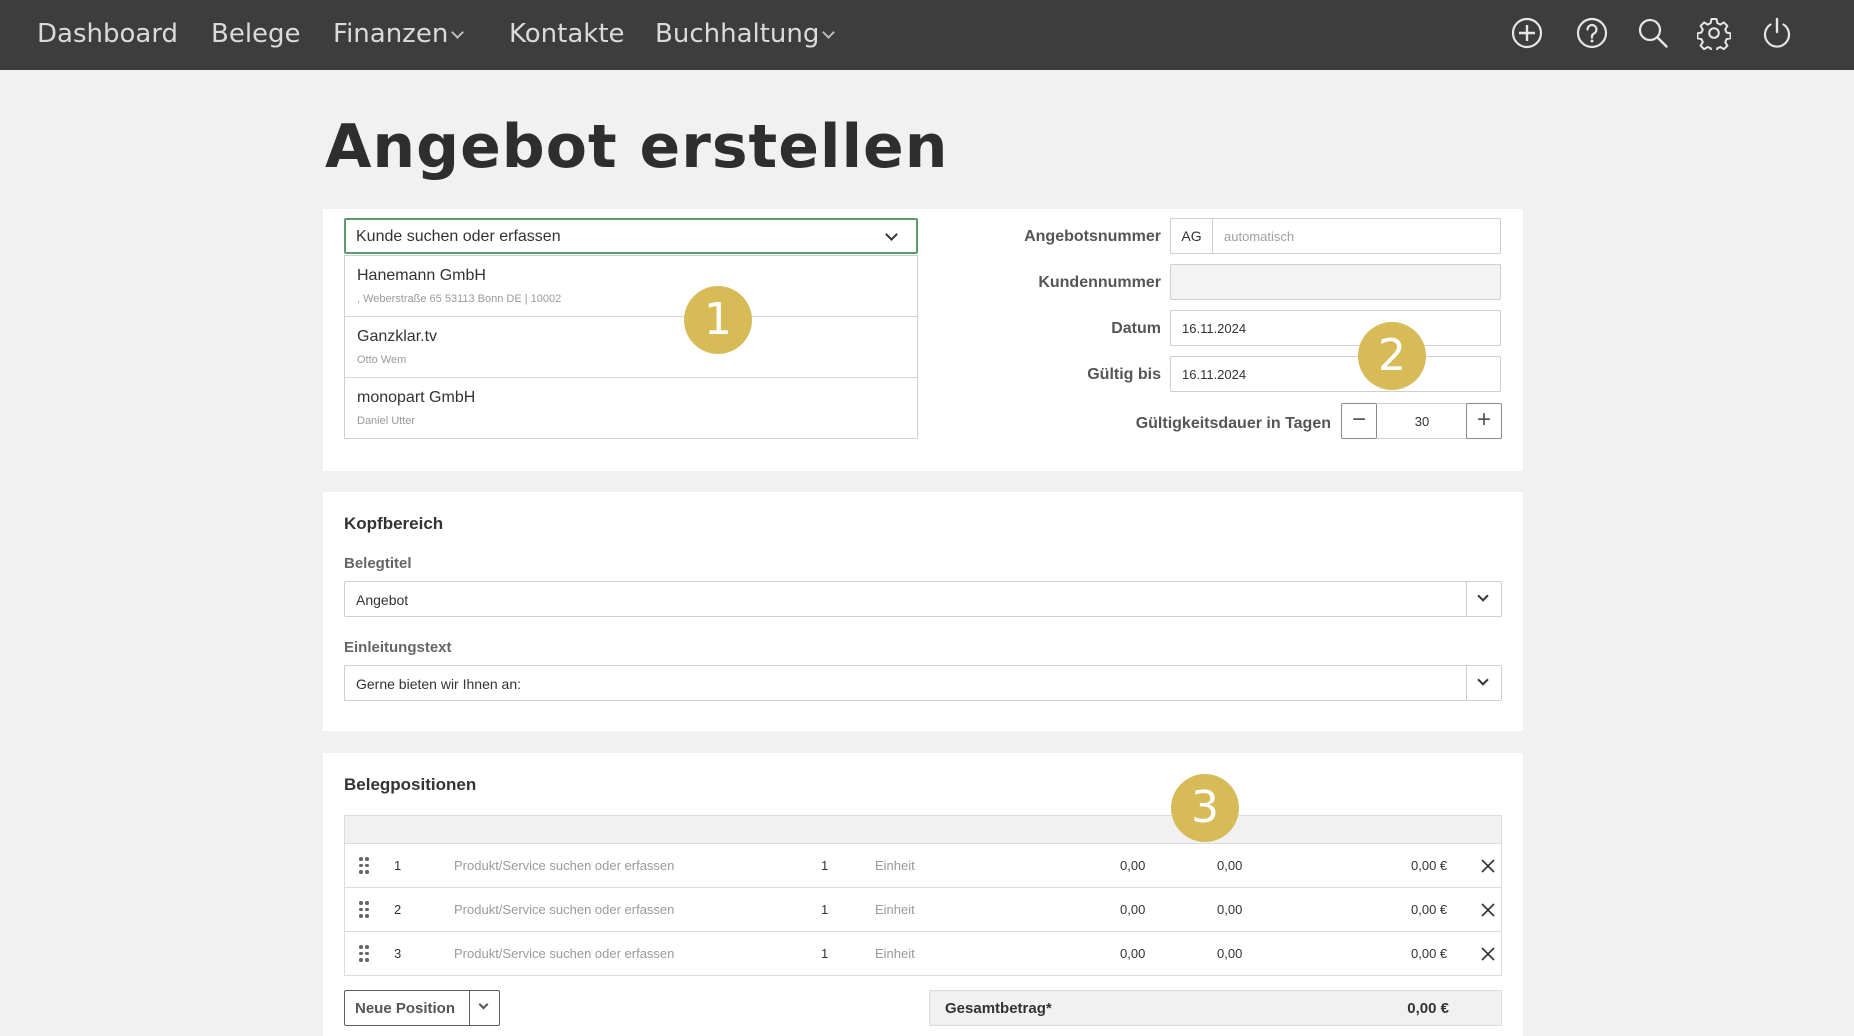  I want to click on date-field: 16.11.2024, so click(1335, 328).